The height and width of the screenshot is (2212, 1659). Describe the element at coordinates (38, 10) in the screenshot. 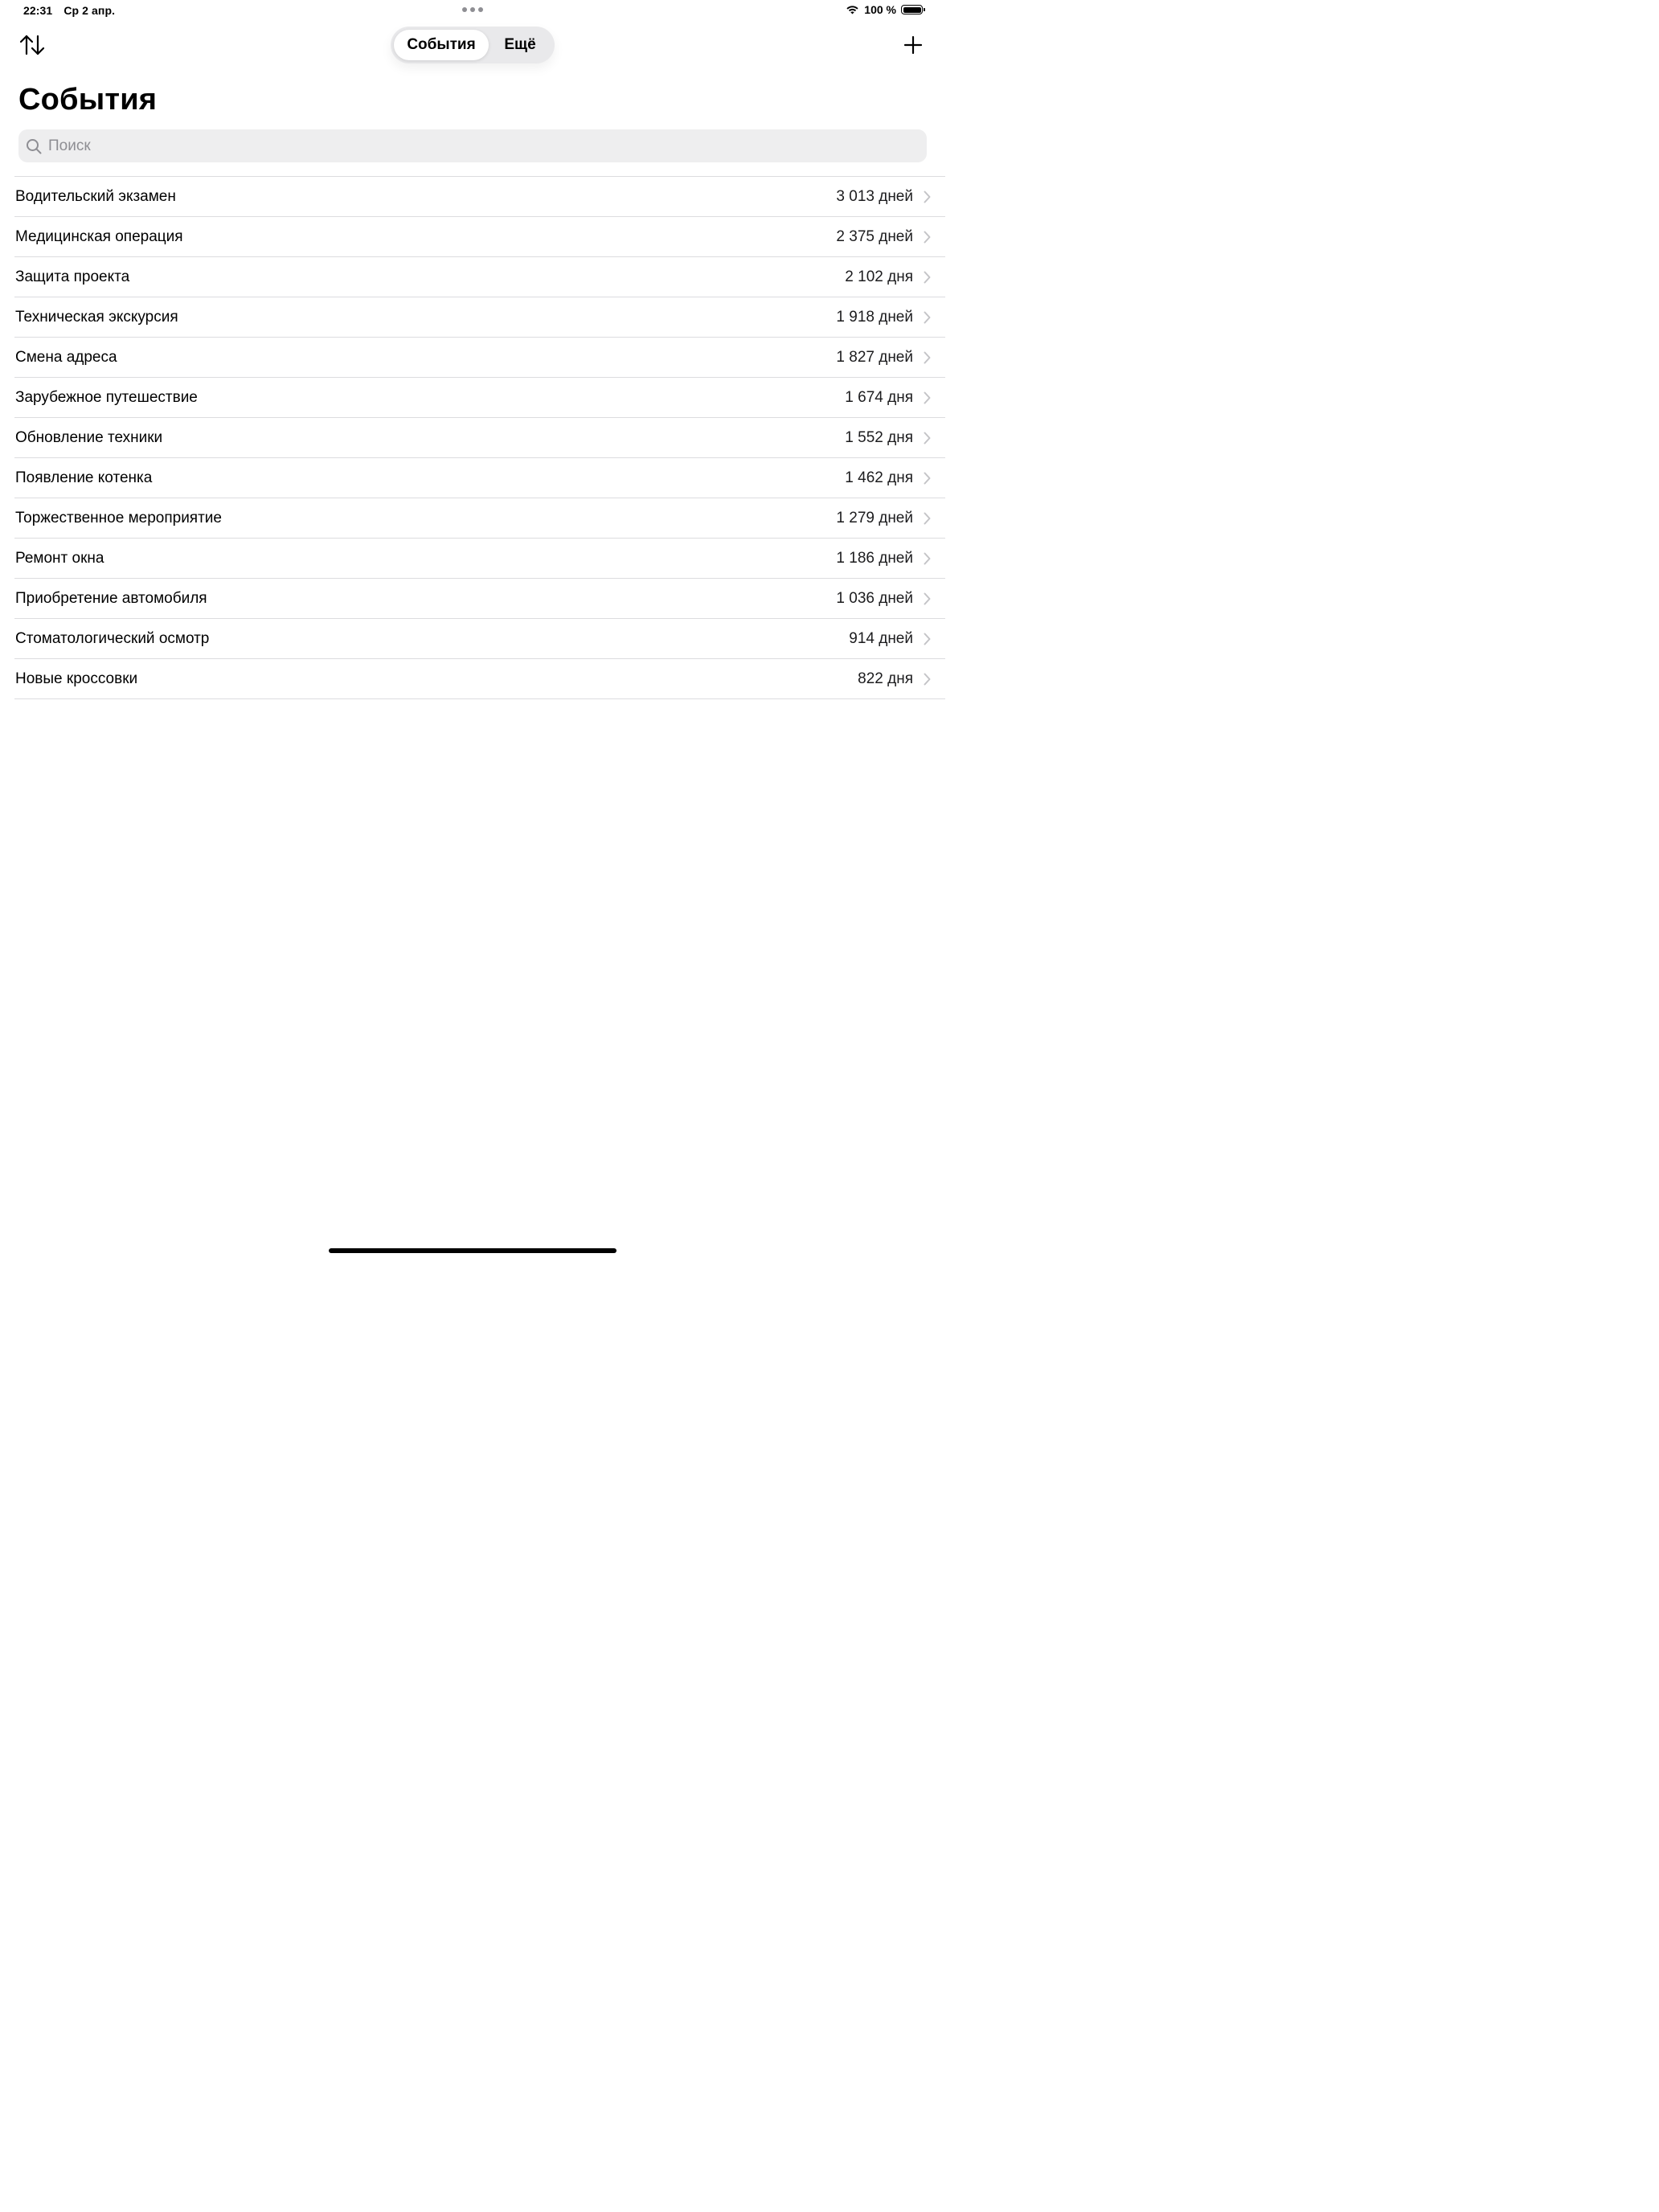

I see `status-time: 22:31` at that location.